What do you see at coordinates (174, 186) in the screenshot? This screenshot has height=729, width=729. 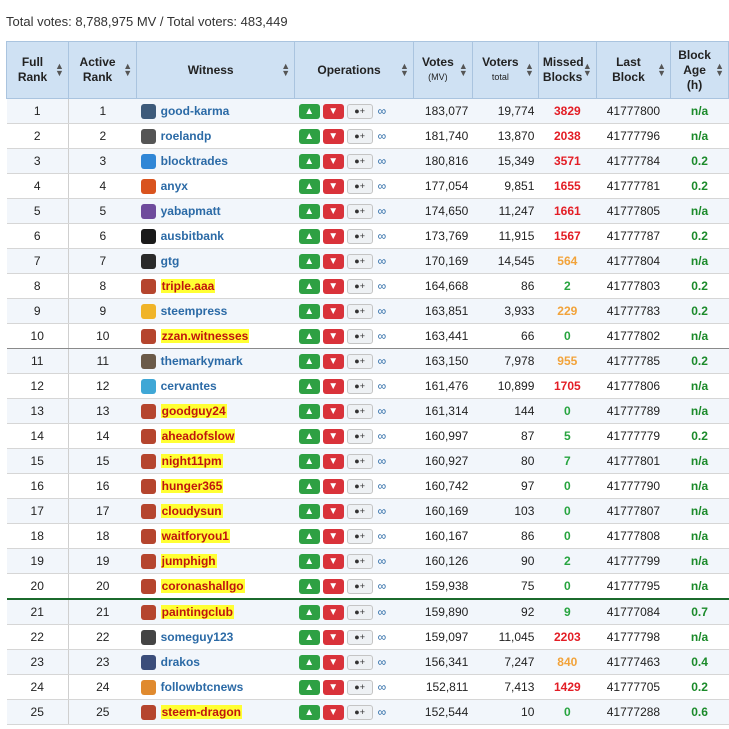 I see `witness-name-link: anyx` at bounding box center [174, 186].